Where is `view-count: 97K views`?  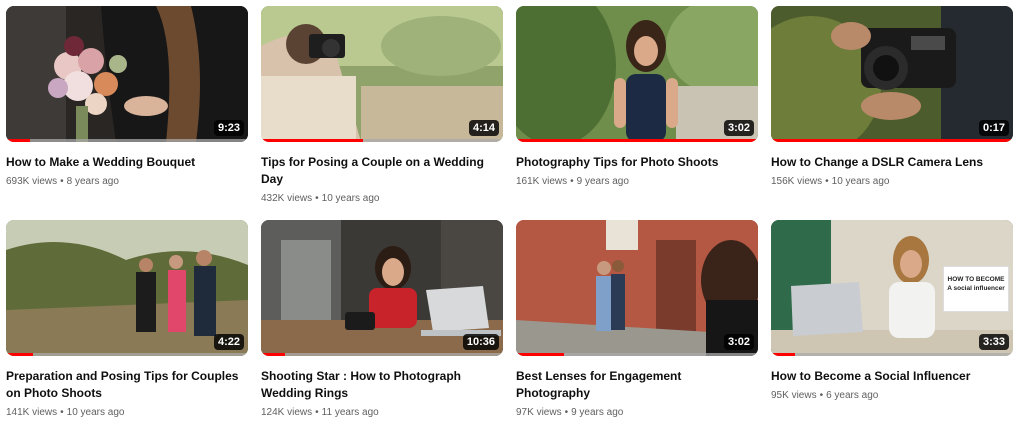
view-count: 97K views is located at coordinates (539, 412).